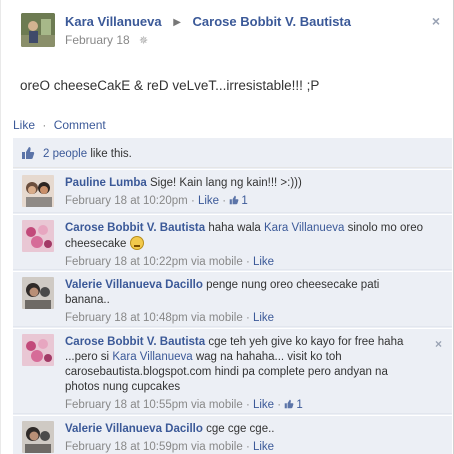  I want to click on comment-time: February 18 at 10:22pm, so click(126, 262).